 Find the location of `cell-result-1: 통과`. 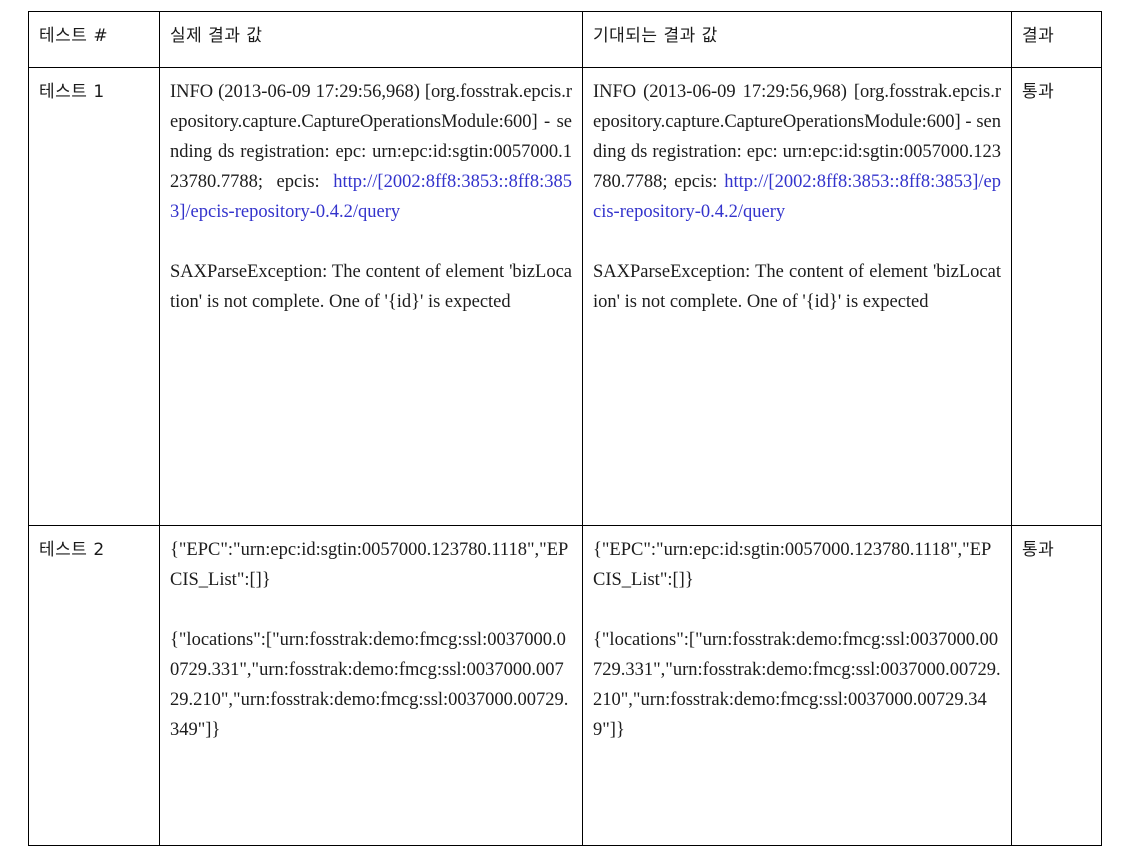

cell-result-1: 통과 is located at coordinates (1056, 296).